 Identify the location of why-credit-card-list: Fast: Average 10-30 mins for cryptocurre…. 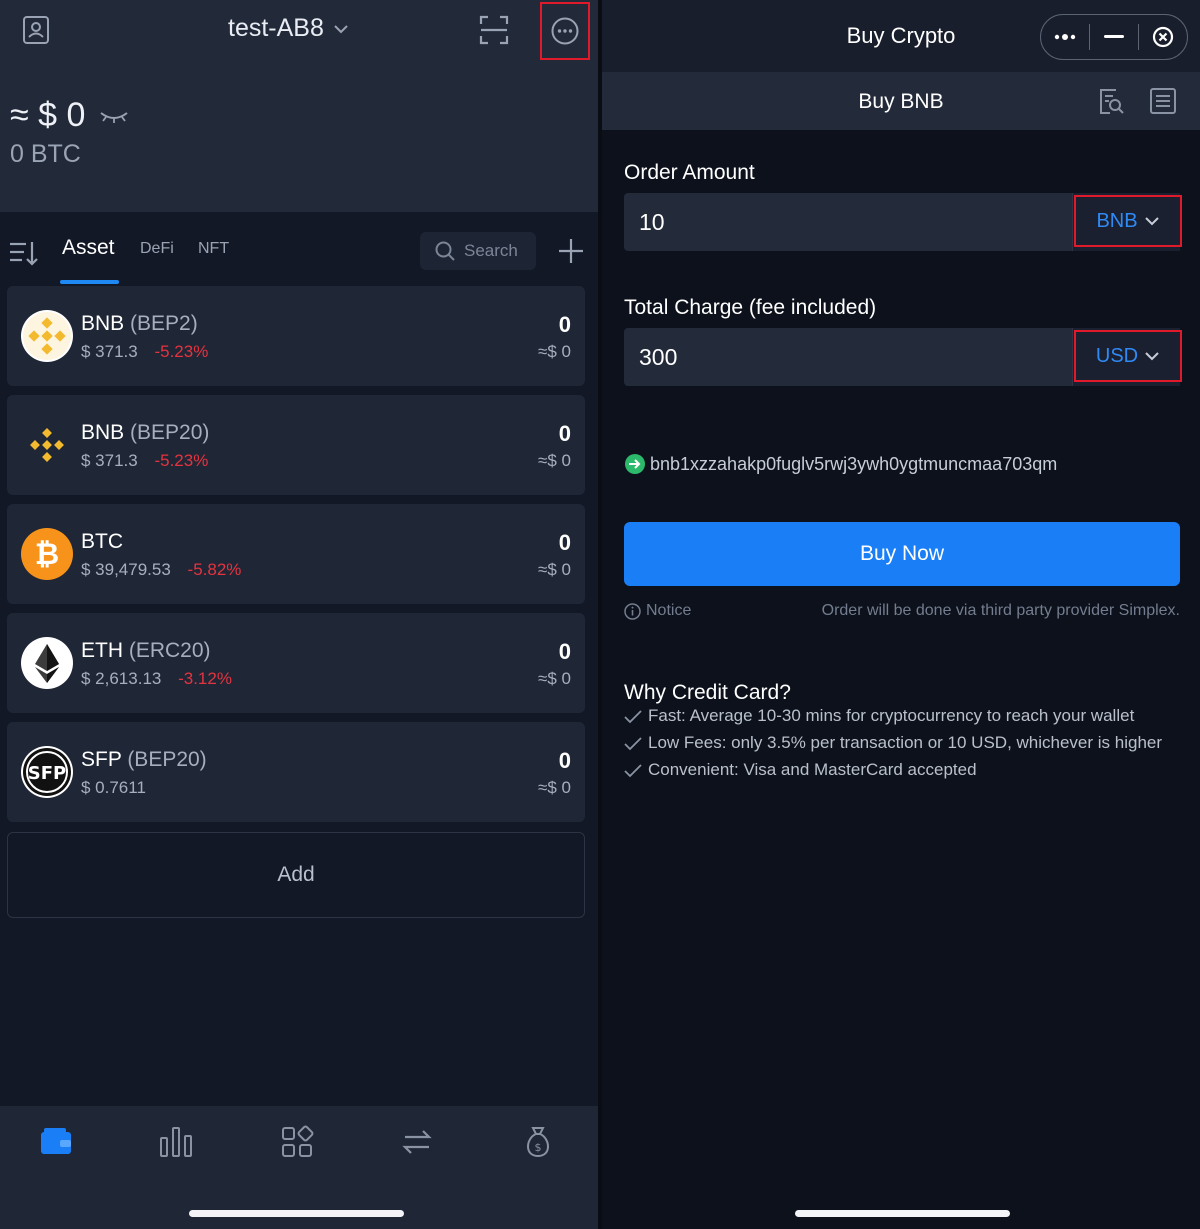
(904, 746).